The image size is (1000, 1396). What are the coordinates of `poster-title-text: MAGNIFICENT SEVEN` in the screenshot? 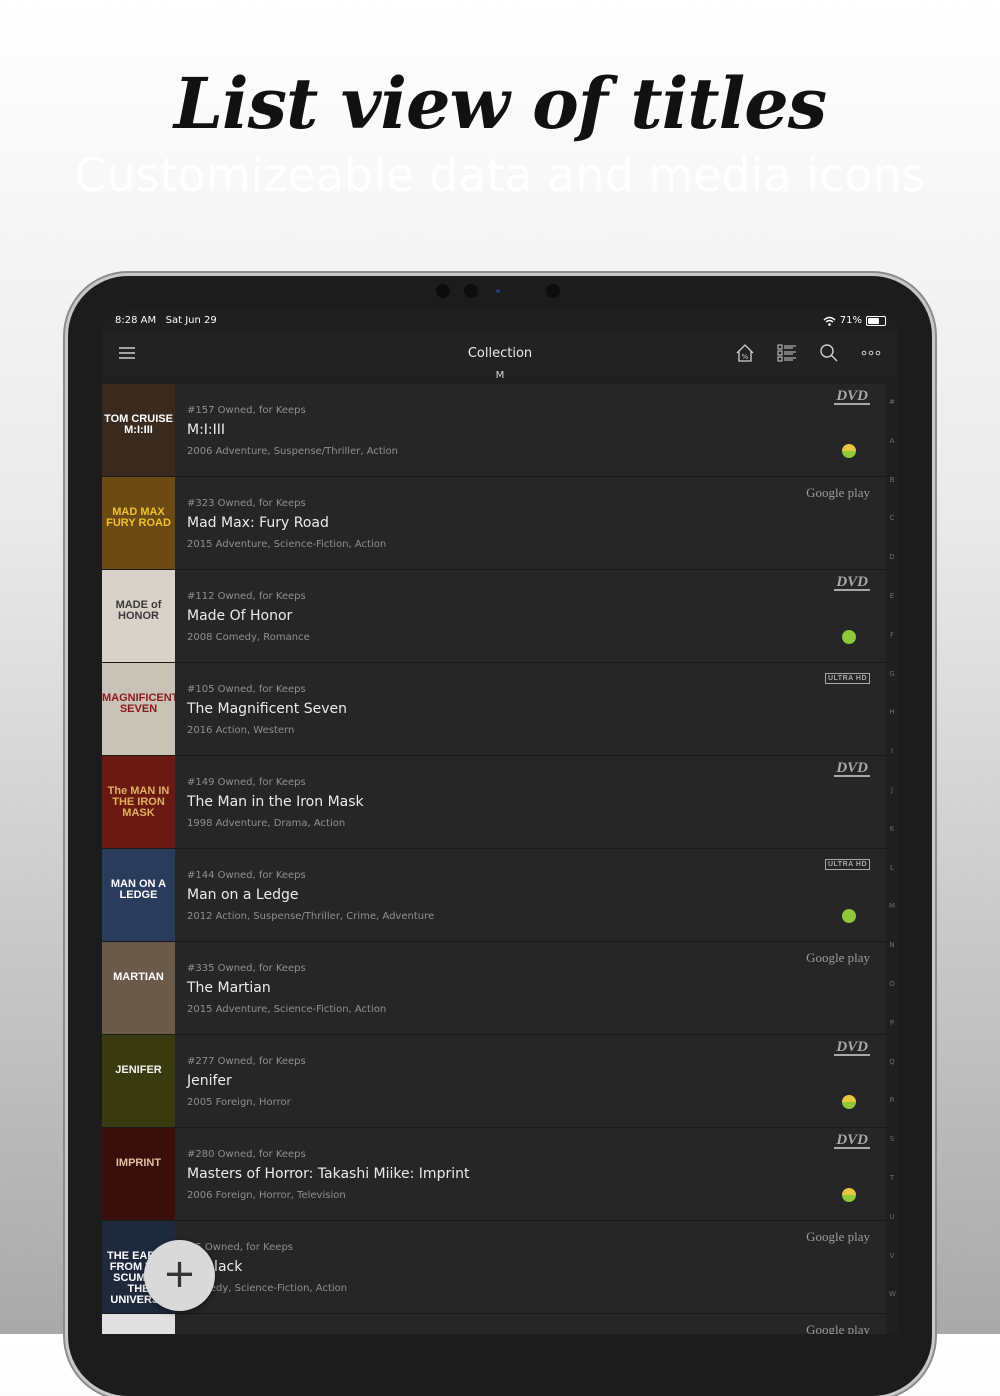 It's located at (138, 703).